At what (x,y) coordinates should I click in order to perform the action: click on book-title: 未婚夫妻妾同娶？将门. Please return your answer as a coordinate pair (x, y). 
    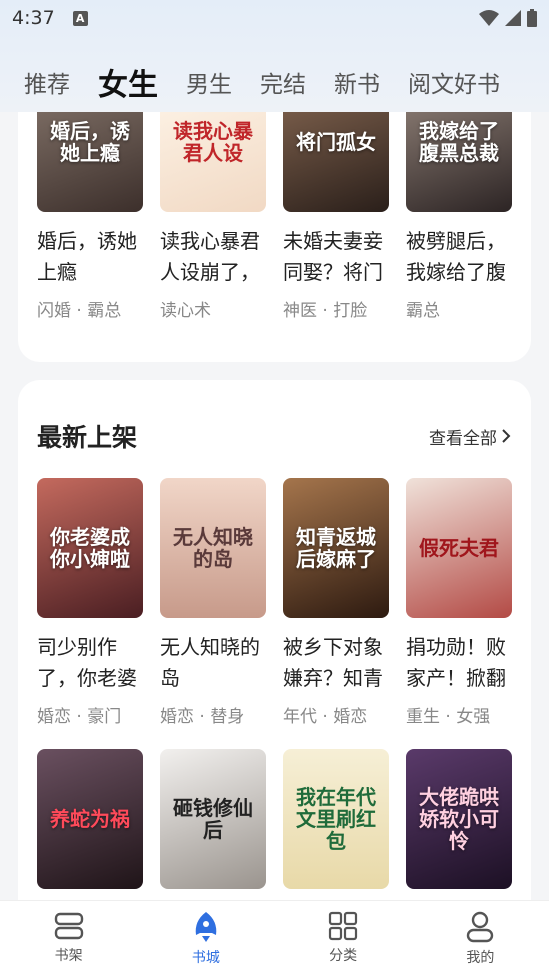
    Looking at the image, I should click on (333, 256).